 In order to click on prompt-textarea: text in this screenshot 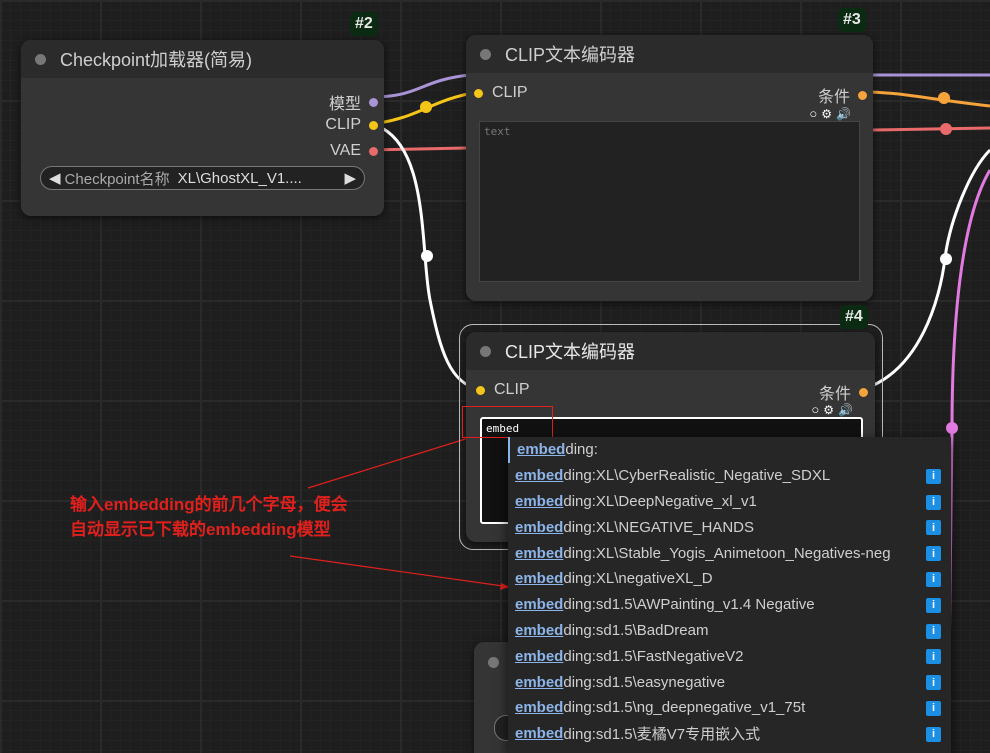, I will do `click(669, 201)`.